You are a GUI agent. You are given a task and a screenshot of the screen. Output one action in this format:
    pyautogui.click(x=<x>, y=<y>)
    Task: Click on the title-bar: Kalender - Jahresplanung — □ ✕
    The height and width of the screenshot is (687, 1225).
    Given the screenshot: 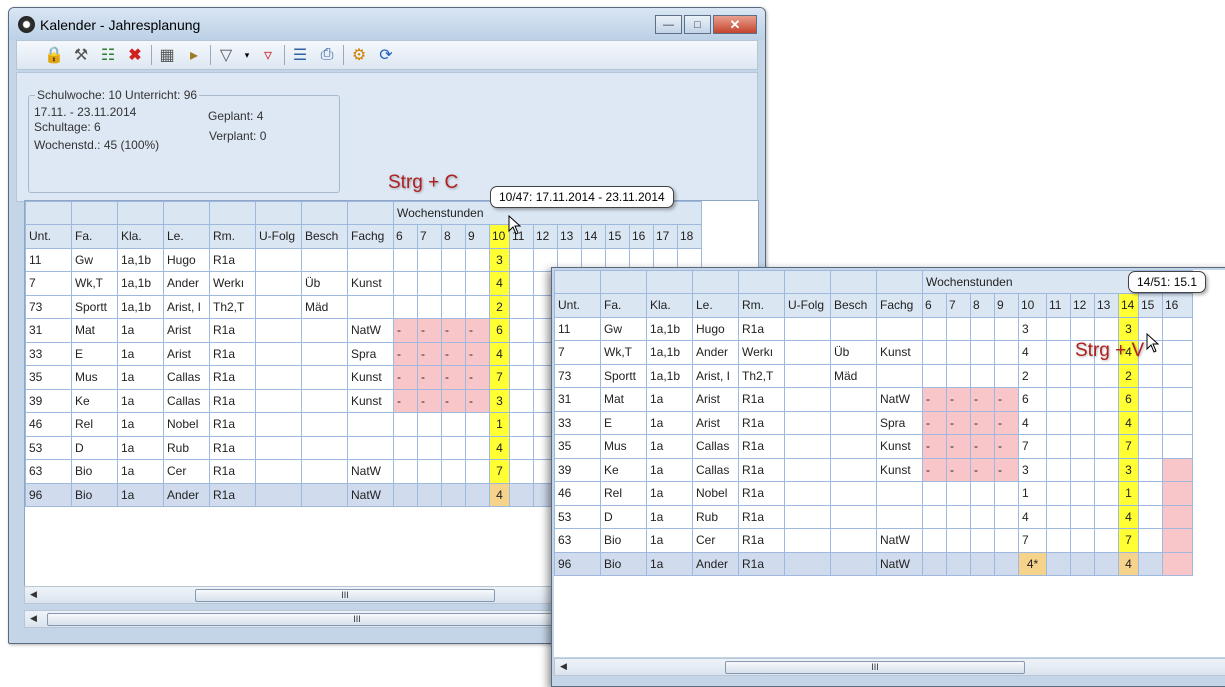 What is the action you would take?
    pyautogui.click(x=387, y=24)
    